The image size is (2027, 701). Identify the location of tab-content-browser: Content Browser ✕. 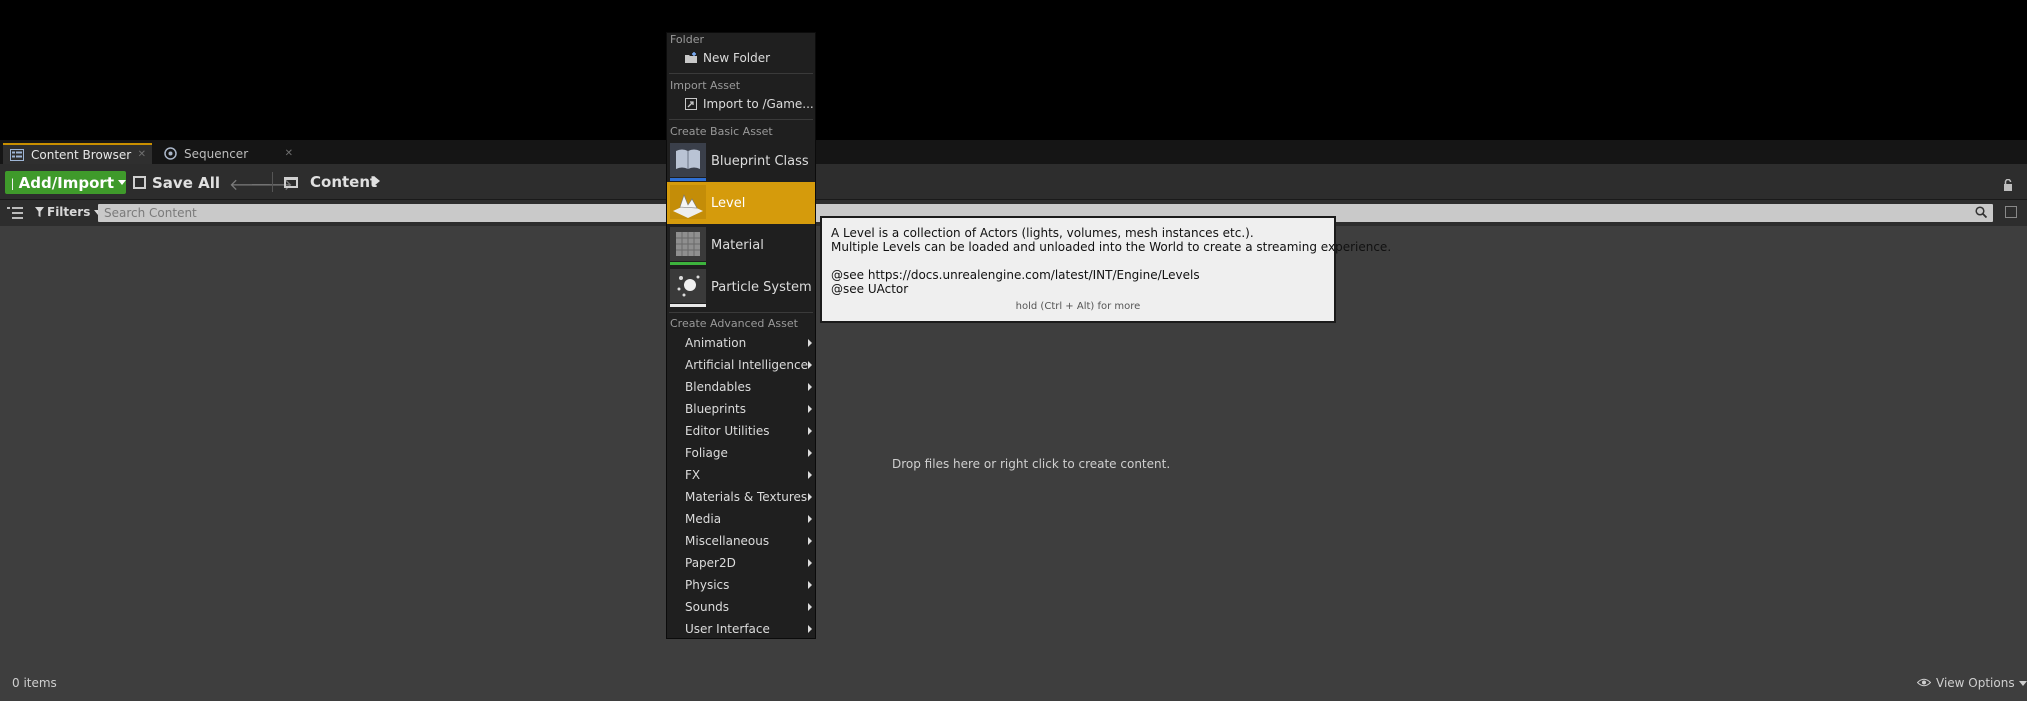
(77, 153).